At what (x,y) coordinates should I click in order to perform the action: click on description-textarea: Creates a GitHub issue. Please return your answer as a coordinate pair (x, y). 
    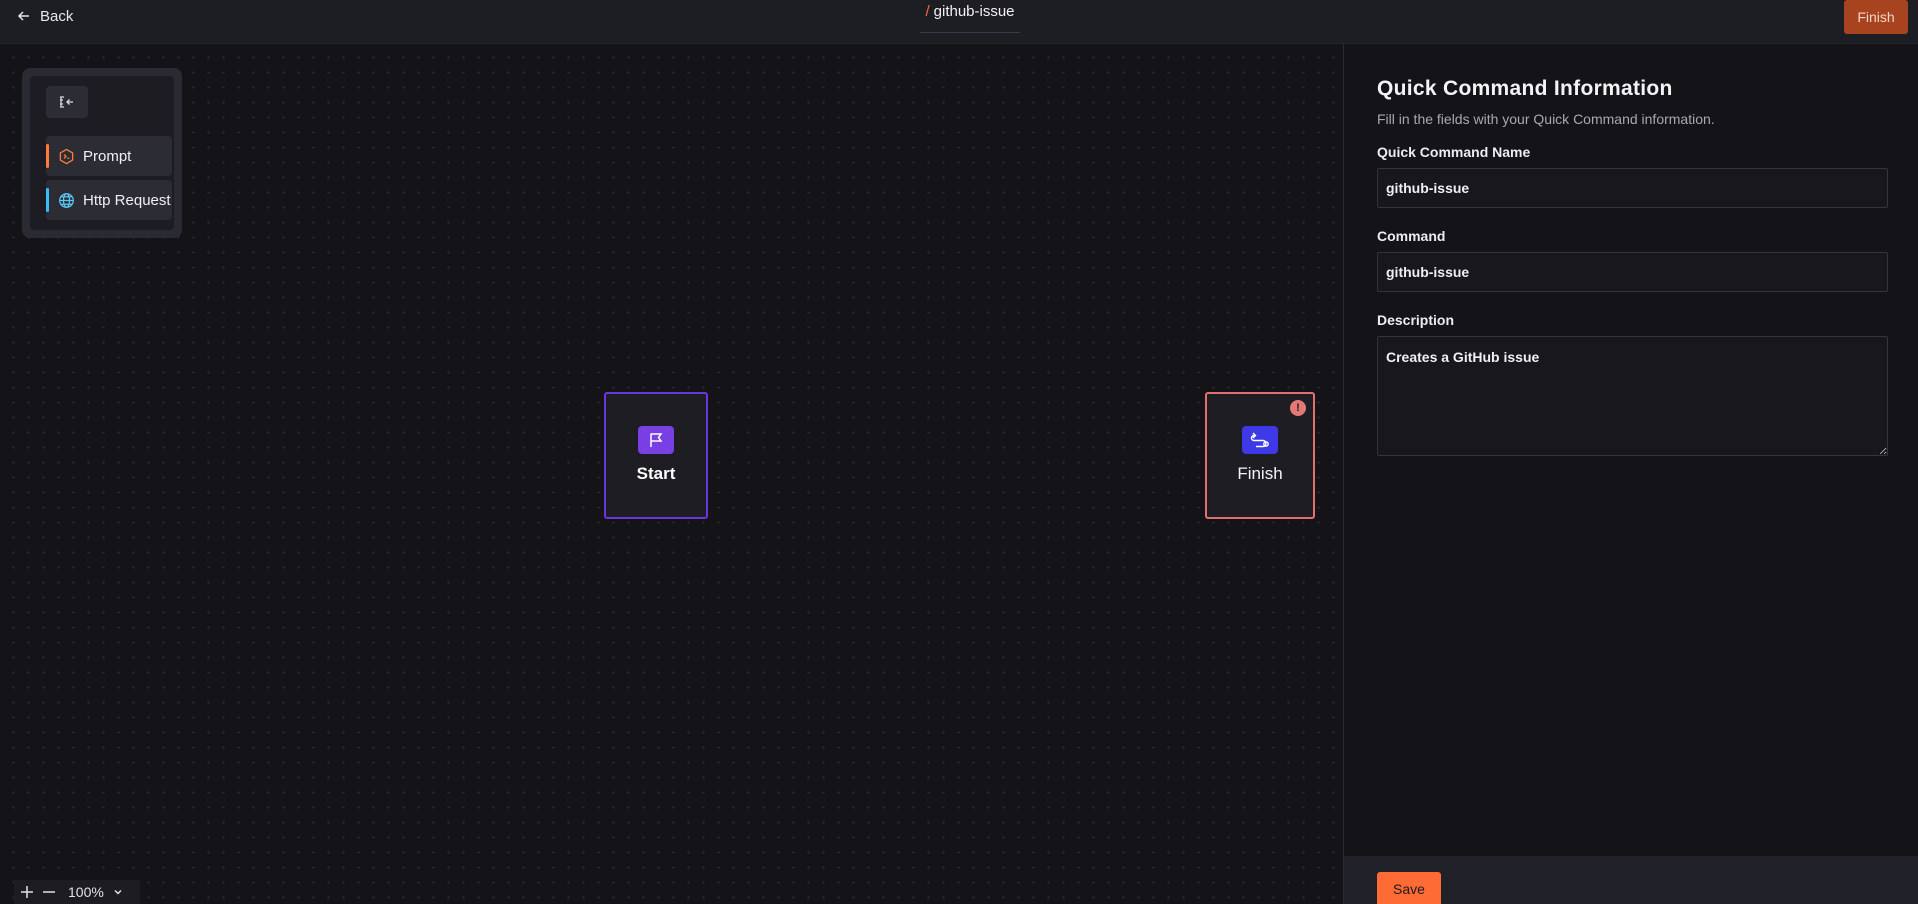
    Looking at the image, I should click on (1632, 396).